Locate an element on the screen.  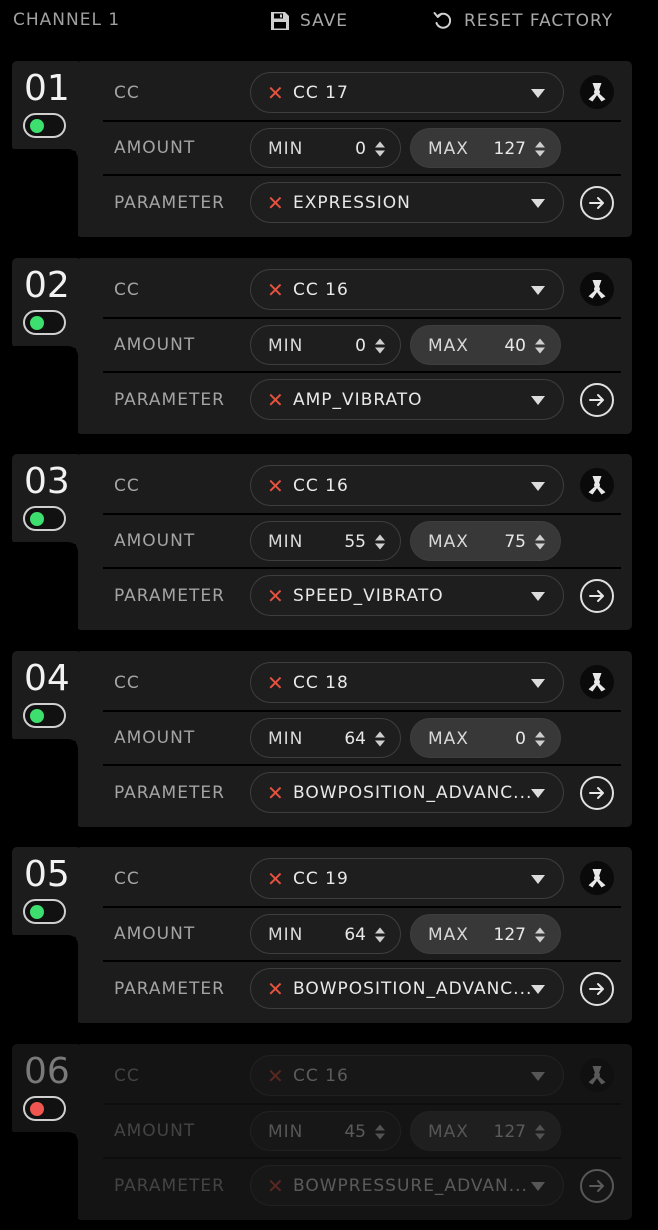
card-tab-corner is located at coordinates (84, 939).